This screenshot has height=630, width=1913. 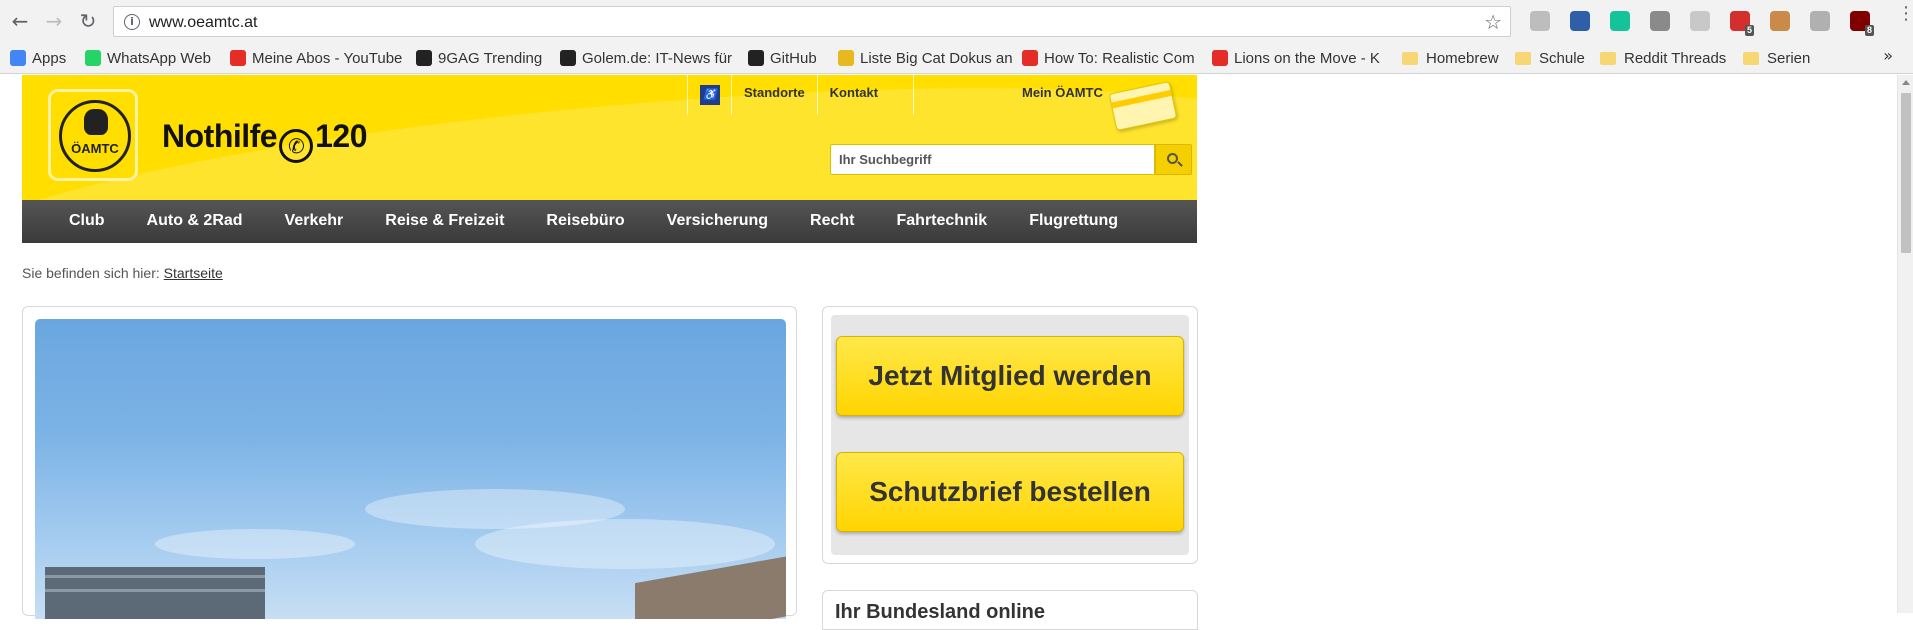 What do you see at coordinates (1862, 23) in the screenshot?
I see `ublock-icon: 8` at bounding box center [1862, 23].